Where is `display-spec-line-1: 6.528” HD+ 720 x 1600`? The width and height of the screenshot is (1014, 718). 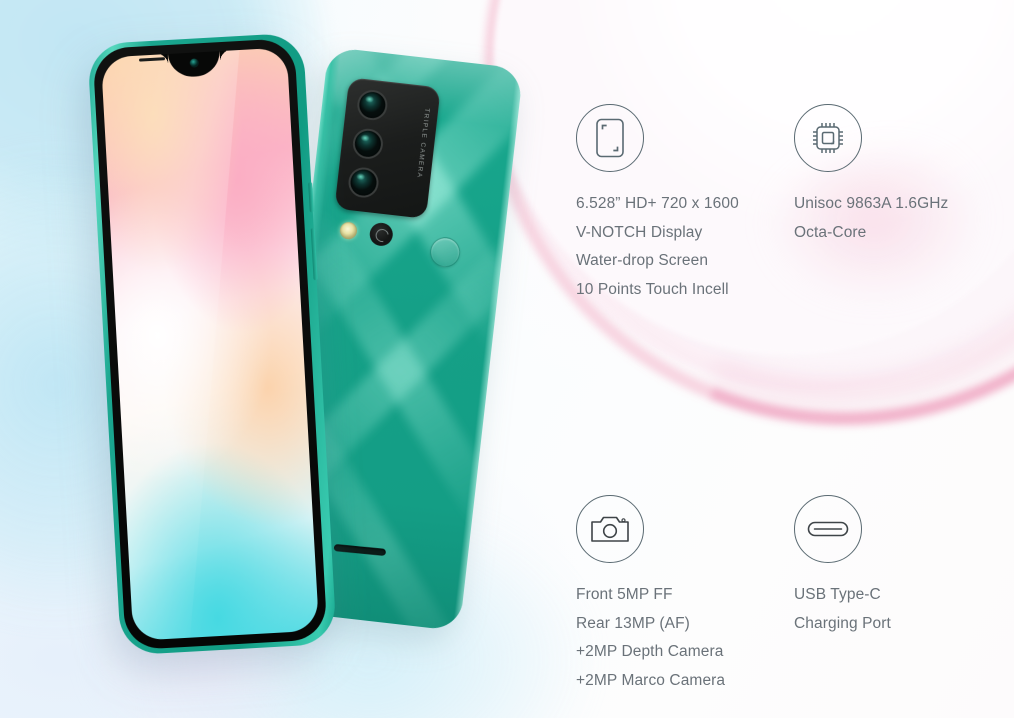 display-spec-line-1: 6.528” HD+ 720 x 1600 is located at coordinates (657, 203).